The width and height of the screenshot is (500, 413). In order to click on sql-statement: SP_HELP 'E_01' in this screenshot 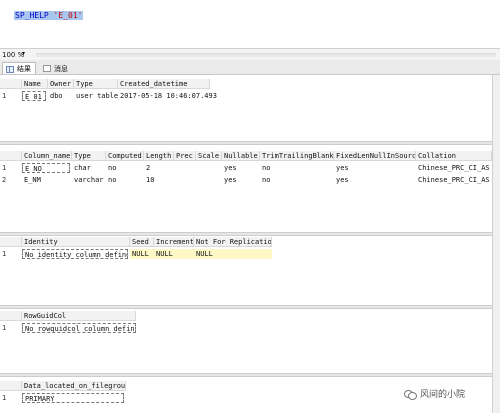, I will do `click(49, 15)`.